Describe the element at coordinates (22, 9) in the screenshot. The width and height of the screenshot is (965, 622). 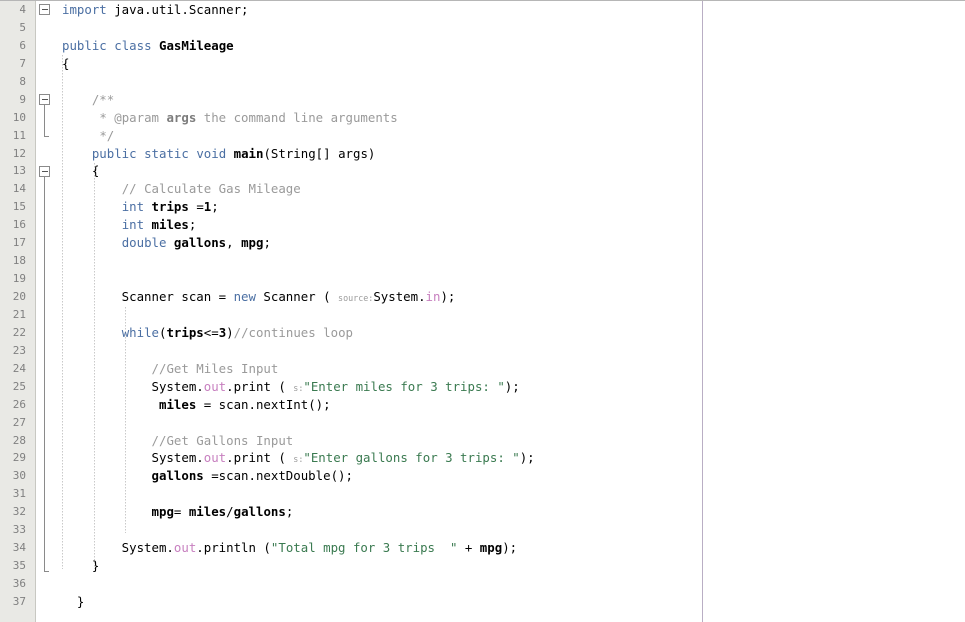
I see `line-number: 4` at that location.